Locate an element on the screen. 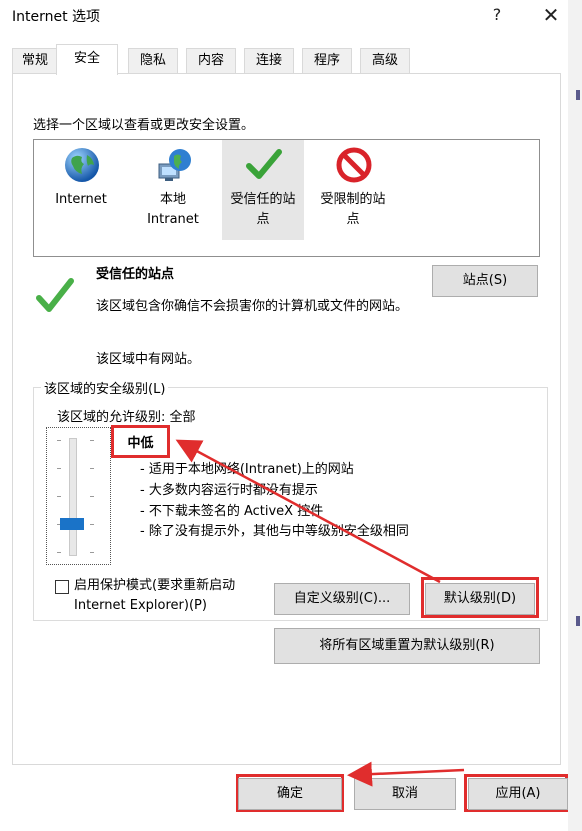  background-window-edge is located at coordinates (575, 415).